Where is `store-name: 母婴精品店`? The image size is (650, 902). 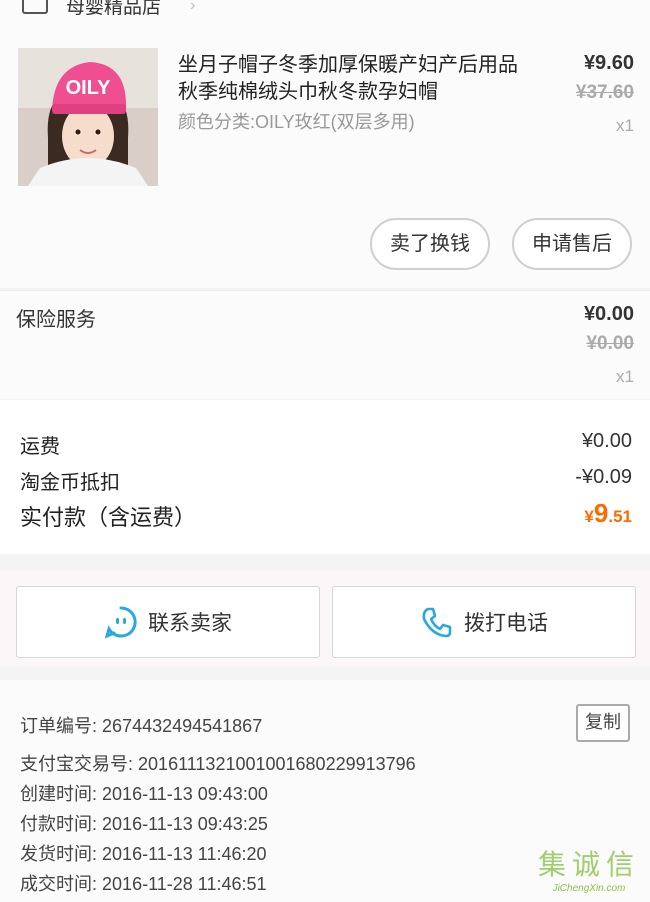
store-name: 母婴精品店 is located at coordinates (114, 9).